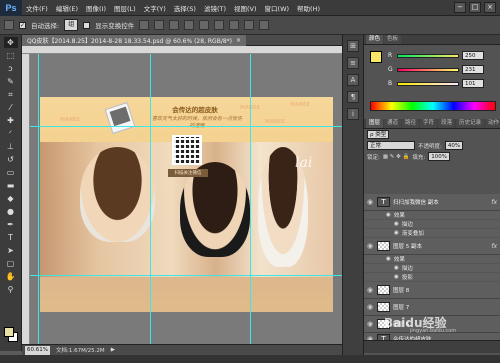  I want to click on red-value: 250, so click(473, 55).